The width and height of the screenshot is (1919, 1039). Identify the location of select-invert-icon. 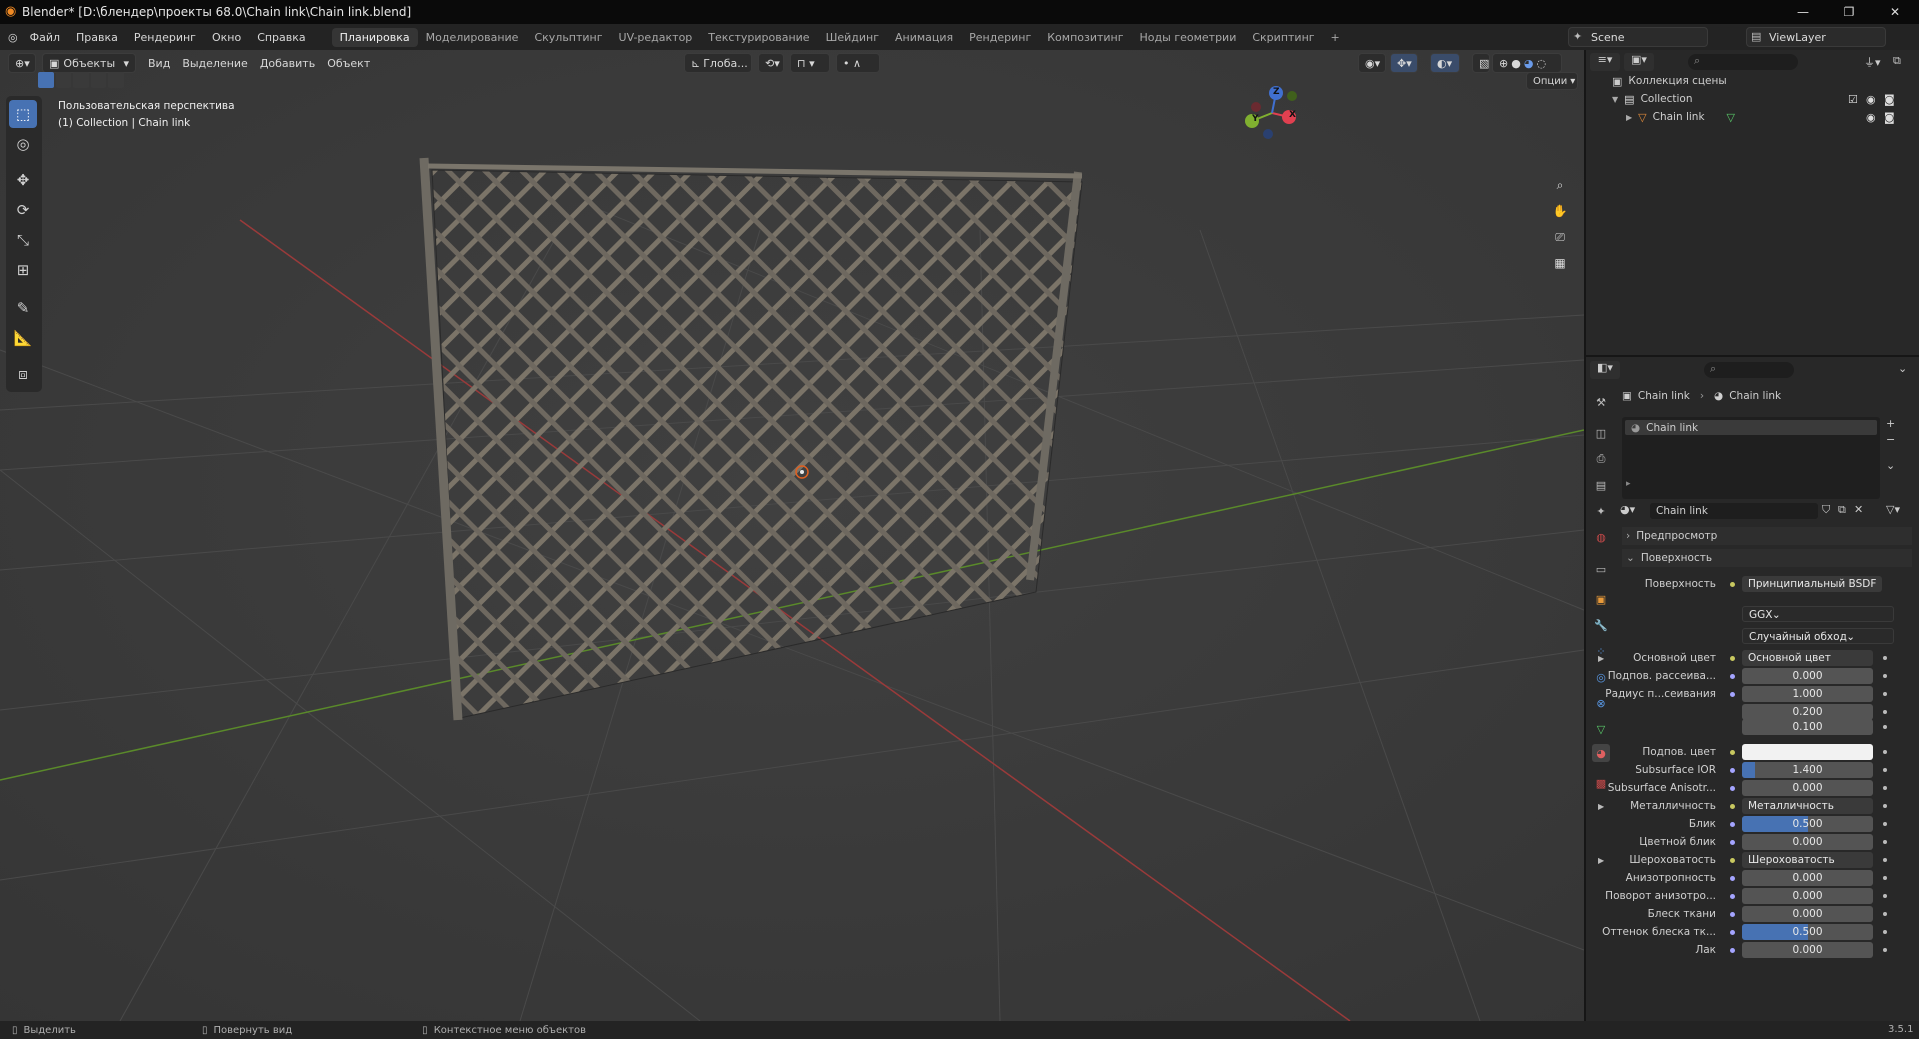
(98, 80).